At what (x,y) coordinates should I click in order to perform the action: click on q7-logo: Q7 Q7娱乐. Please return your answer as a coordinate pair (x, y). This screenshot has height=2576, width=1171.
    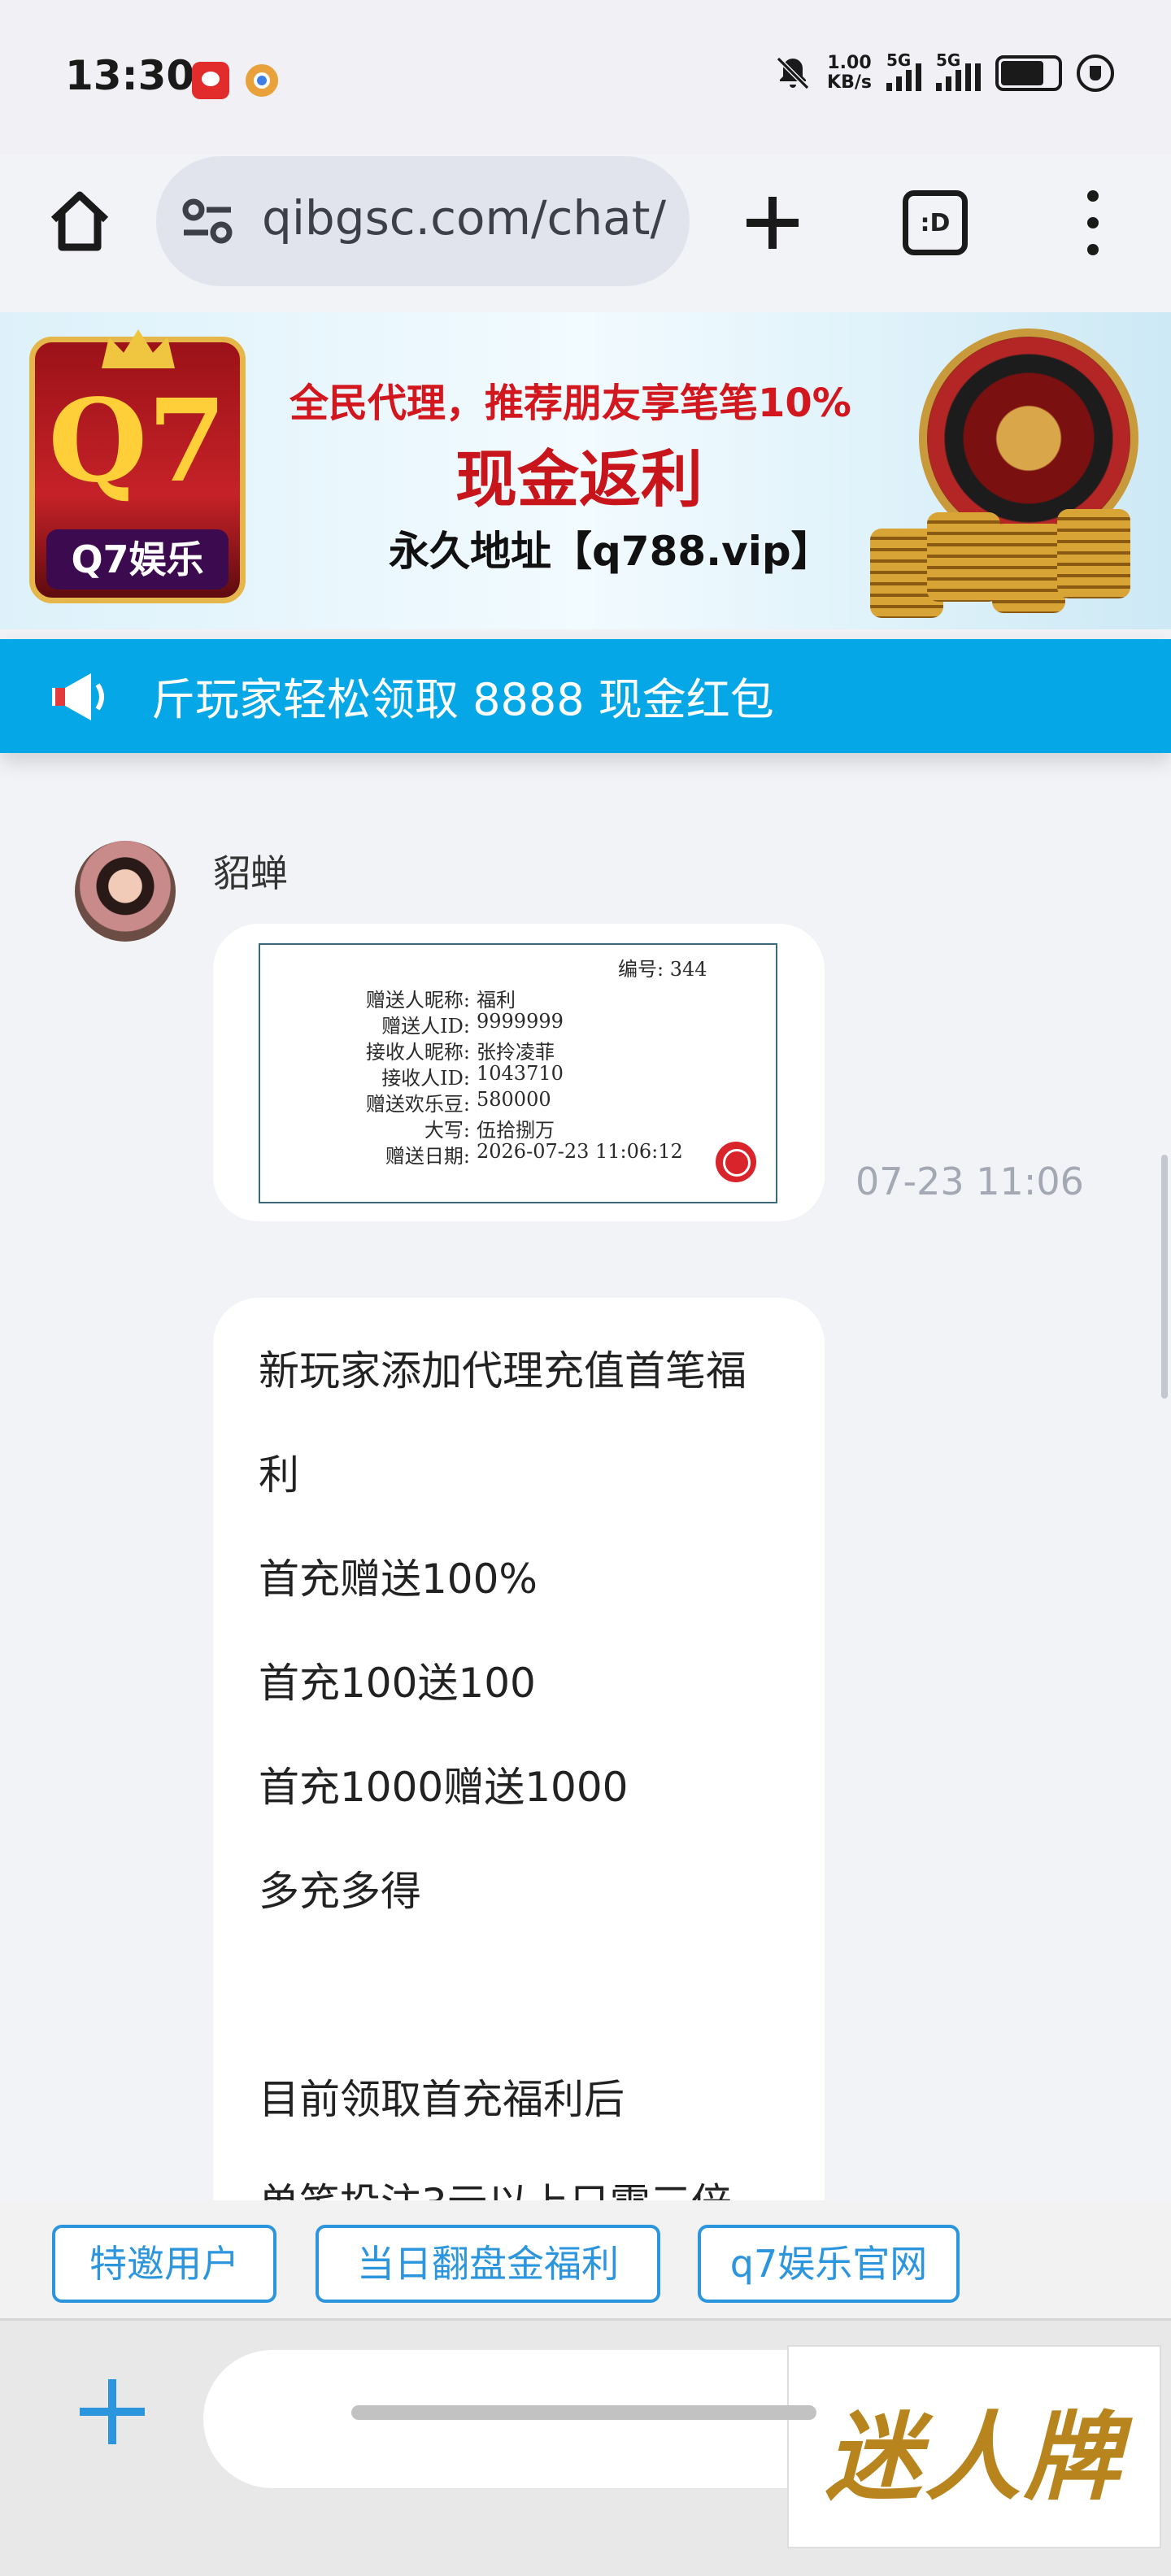
    Looking at the image, I should click on (137, 466).